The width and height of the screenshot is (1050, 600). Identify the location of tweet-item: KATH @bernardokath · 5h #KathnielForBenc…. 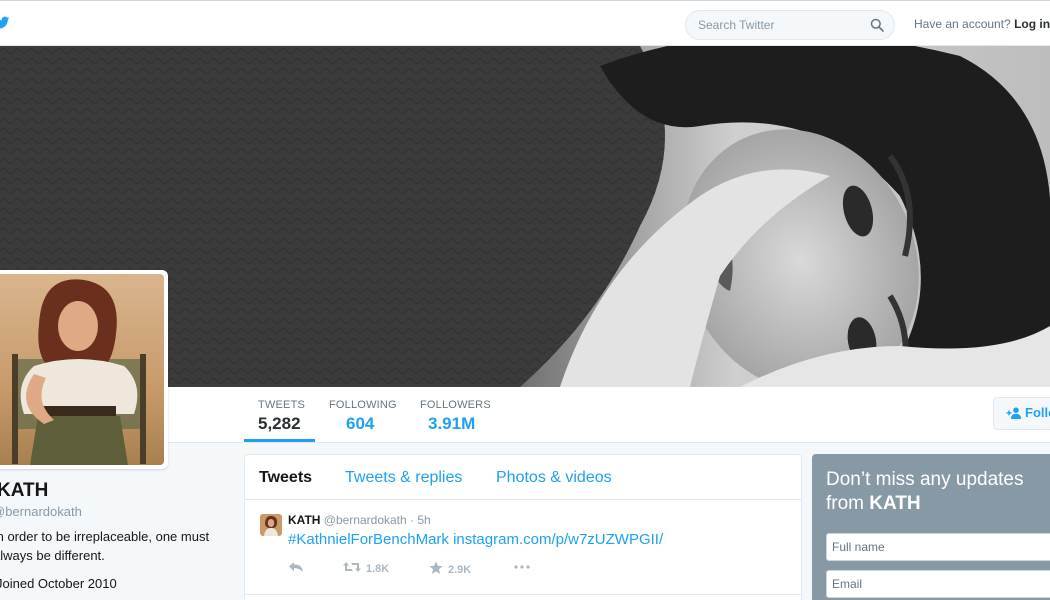
(523, 547).